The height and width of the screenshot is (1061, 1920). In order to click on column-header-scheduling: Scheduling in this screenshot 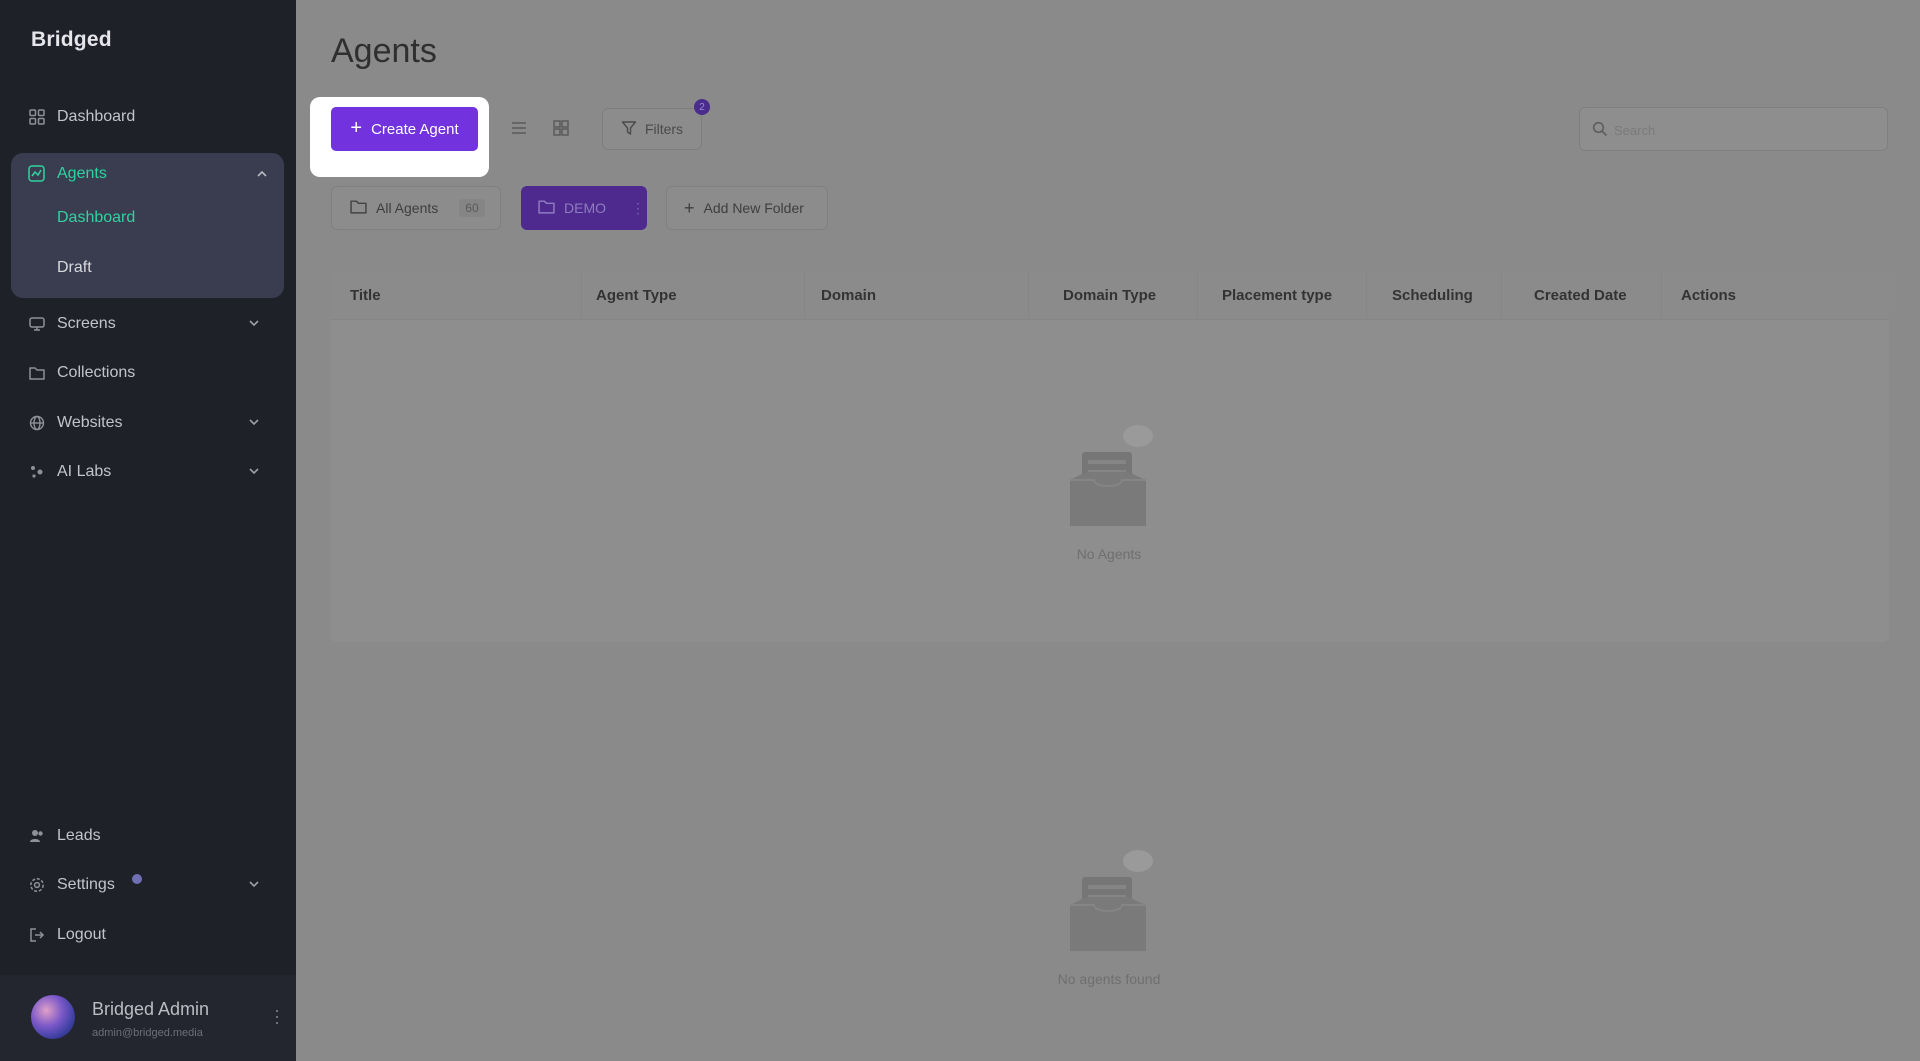, I will do `click(1432, 295)`.